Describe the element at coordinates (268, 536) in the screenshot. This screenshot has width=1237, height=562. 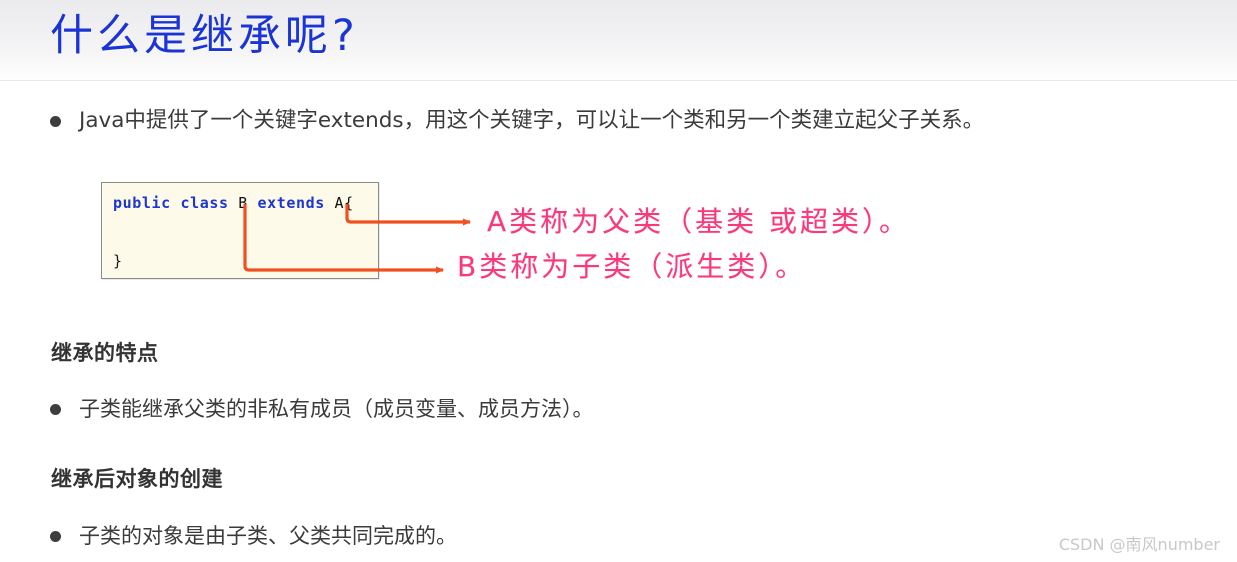
I see `bullet-text-creation: 子类的对象是由子类、父类共同完成的。` at that location.